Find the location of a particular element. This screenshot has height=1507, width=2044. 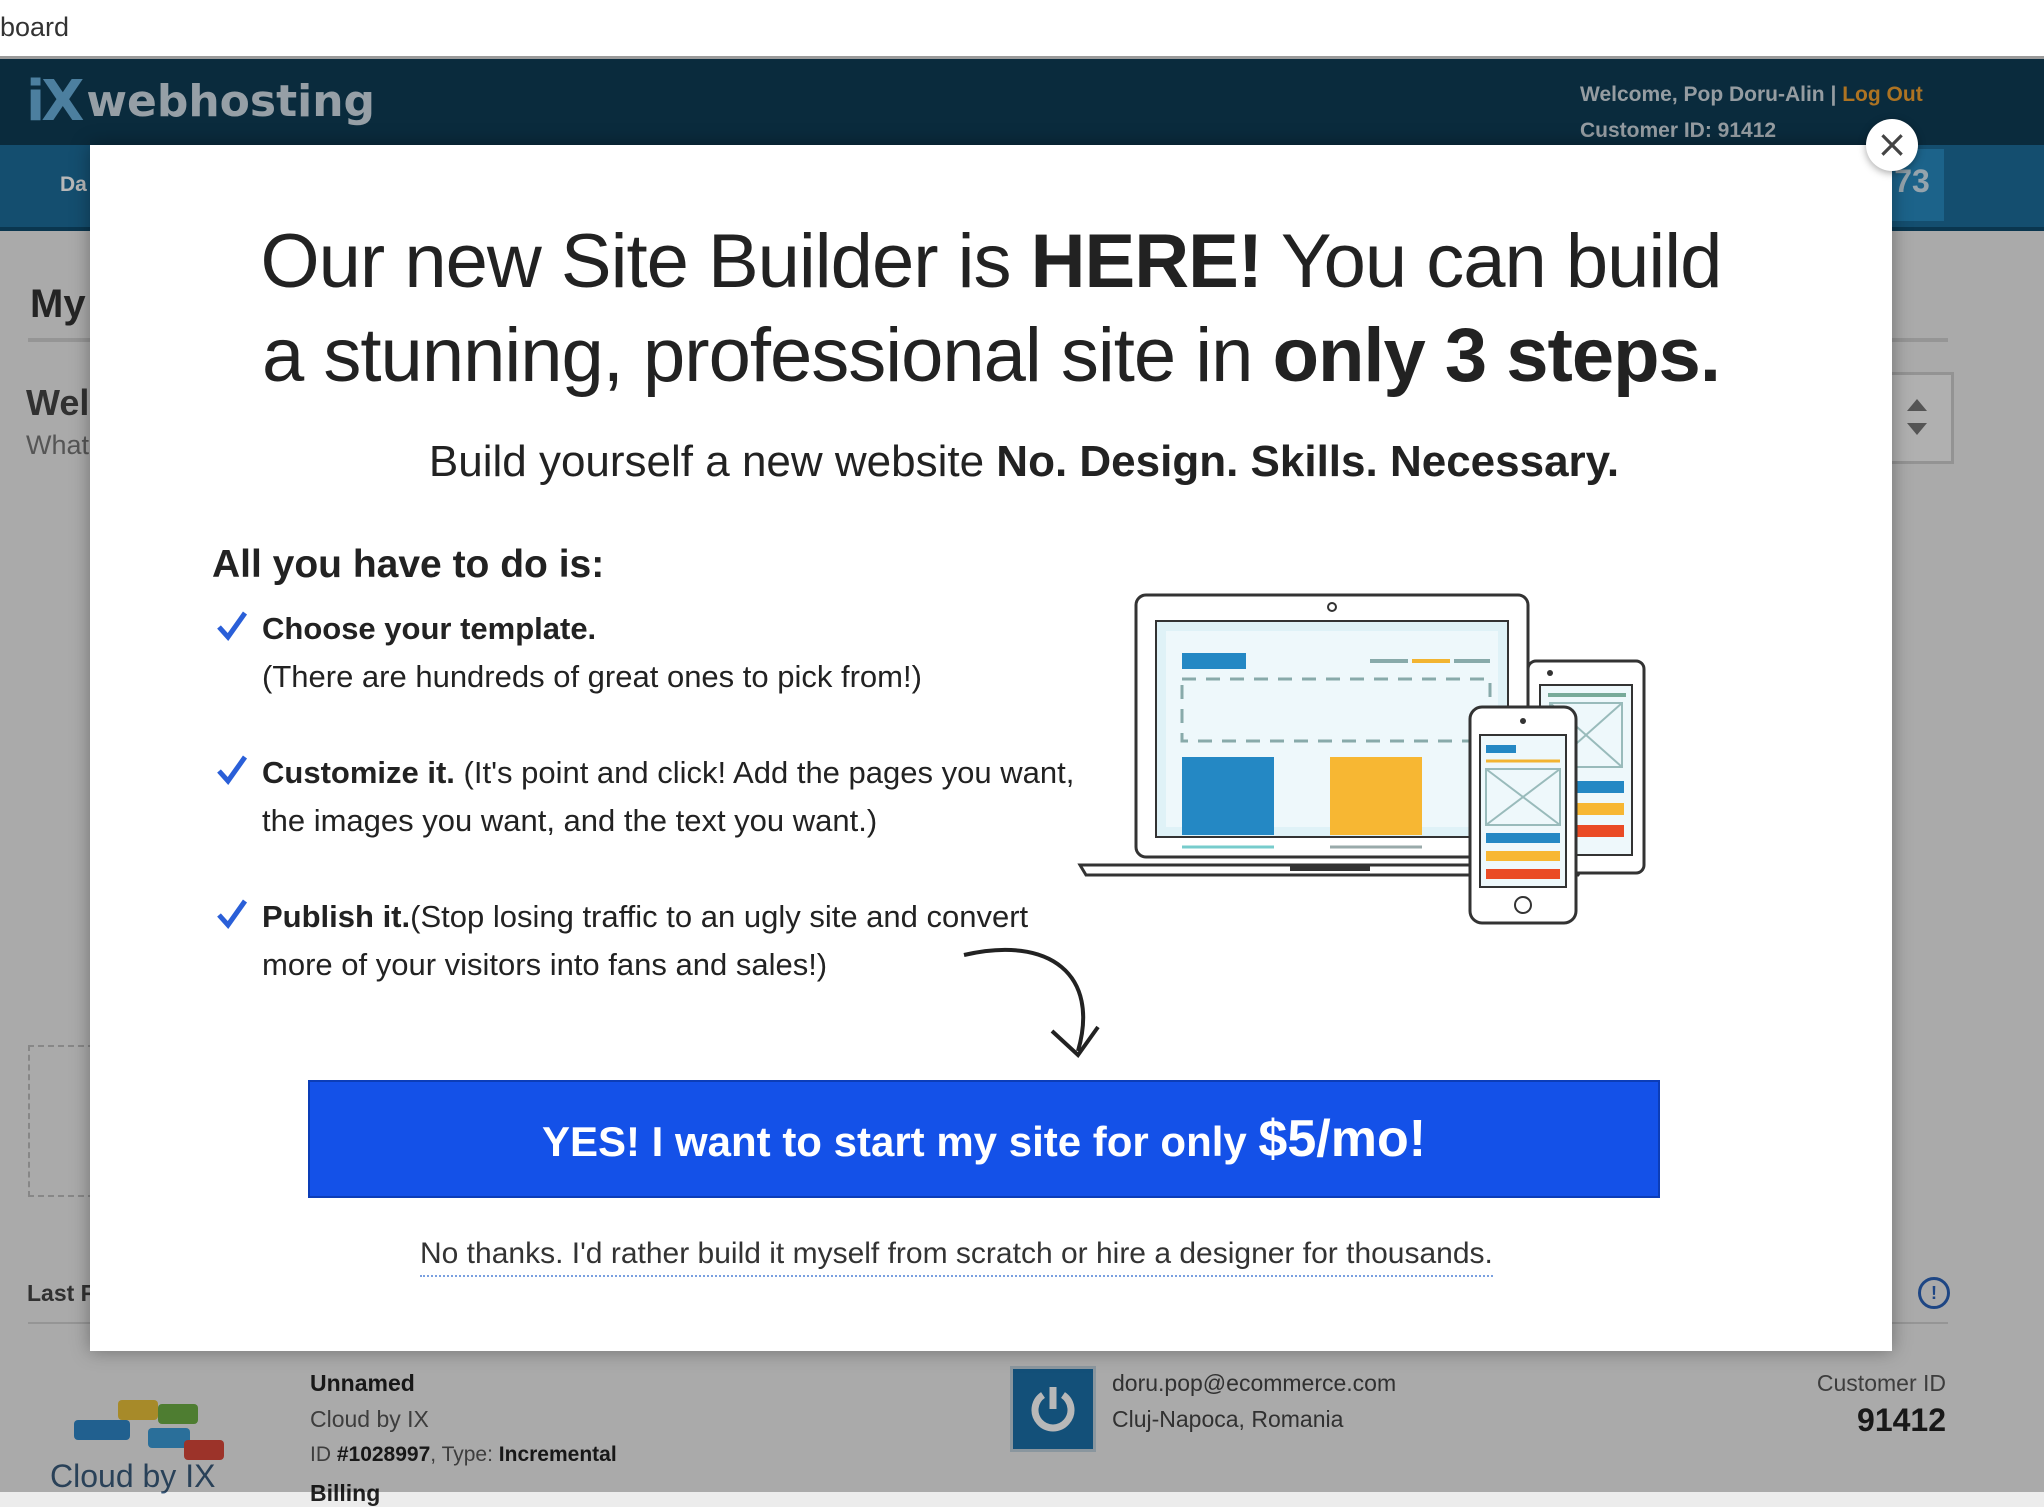

cta-text: YES! I want to start my site for only is located at coordinates (900, 1141).